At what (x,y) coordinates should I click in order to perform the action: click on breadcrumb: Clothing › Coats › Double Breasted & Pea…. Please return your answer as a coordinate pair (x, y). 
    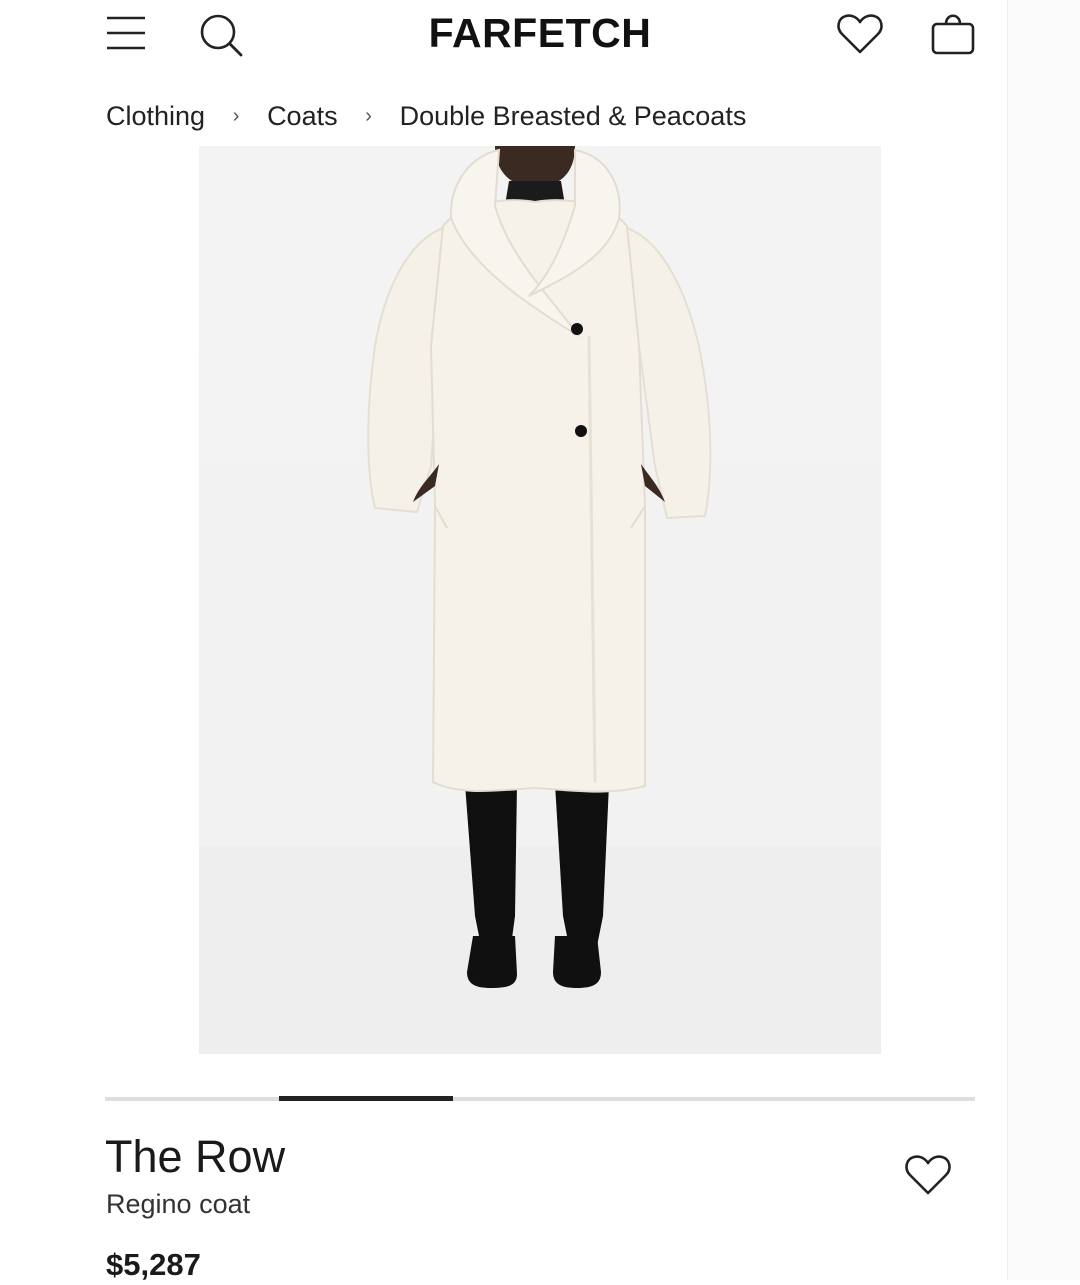
    Looking at the image, I should click on (426, 116).